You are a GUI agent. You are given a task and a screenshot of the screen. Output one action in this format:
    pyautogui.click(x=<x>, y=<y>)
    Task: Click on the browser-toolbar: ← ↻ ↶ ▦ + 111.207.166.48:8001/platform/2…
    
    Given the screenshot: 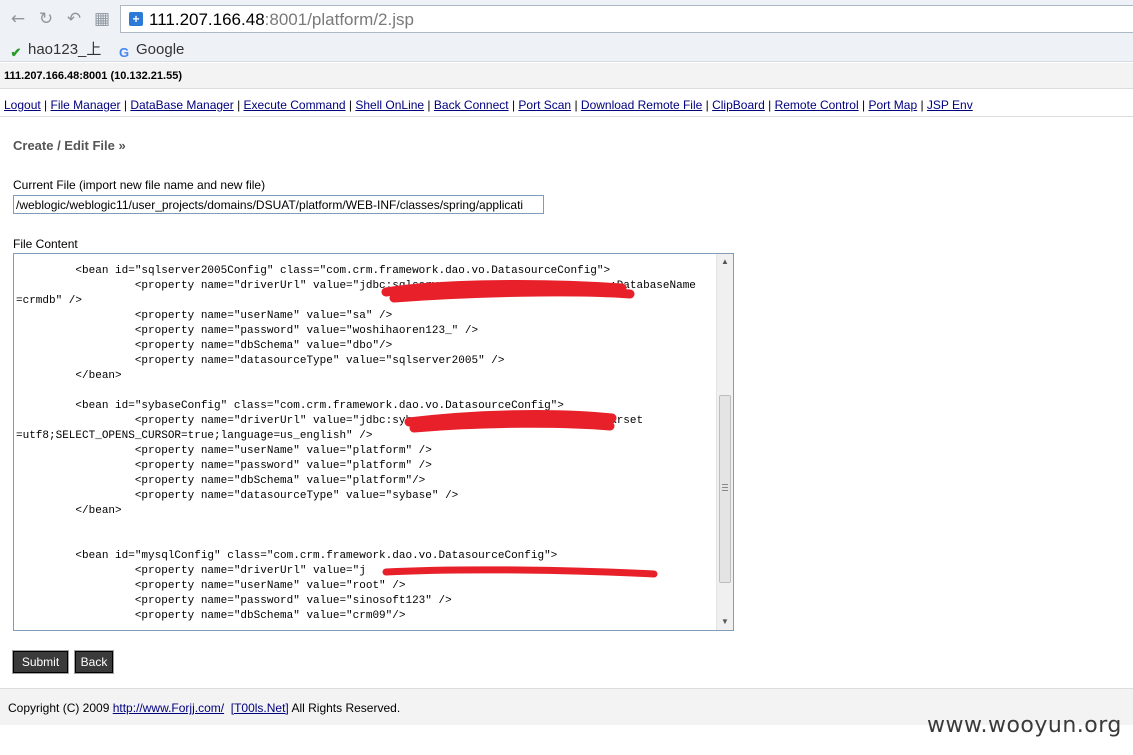 What is the action you would take?
    pyautogui.click(x=566, y=19)
    